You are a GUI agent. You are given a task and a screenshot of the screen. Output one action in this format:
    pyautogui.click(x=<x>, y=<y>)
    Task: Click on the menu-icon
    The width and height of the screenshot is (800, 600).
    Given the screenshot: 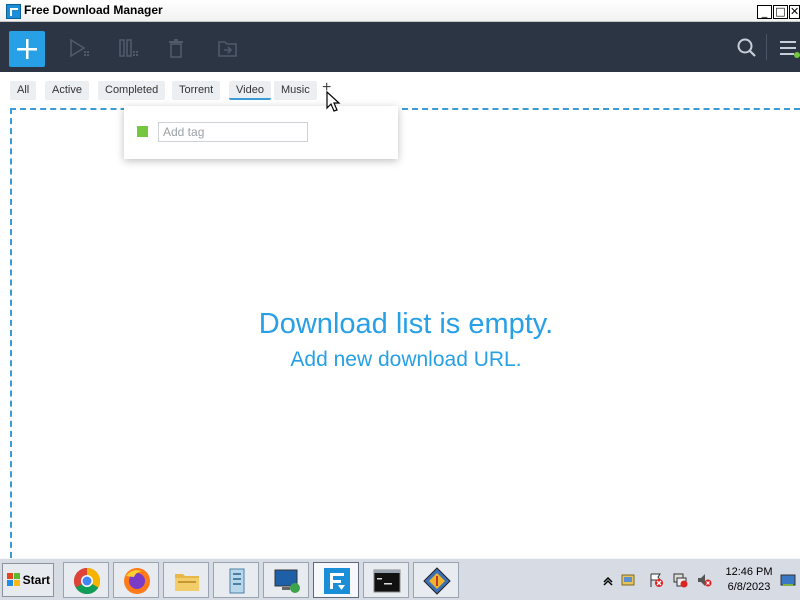 What is the action you would take?
    pyautogui.click(x=790, y=49)
    